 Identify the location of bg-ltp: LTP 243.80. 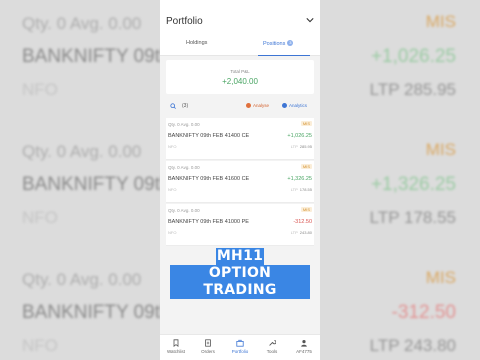
(412, 345).